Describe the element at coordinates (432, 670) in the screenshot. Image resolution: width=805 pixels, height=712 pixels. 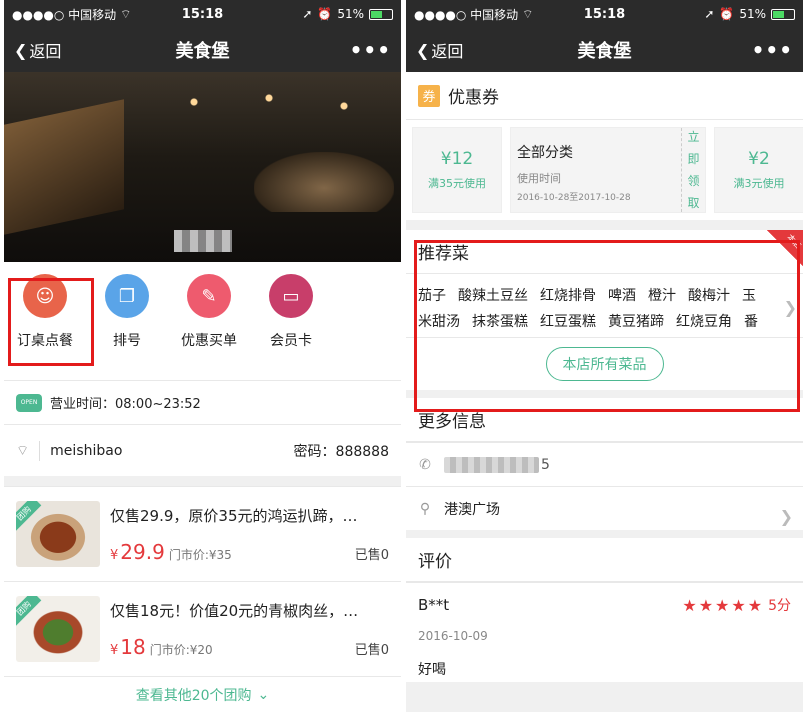
I see `review-content: 好喝` at that location.